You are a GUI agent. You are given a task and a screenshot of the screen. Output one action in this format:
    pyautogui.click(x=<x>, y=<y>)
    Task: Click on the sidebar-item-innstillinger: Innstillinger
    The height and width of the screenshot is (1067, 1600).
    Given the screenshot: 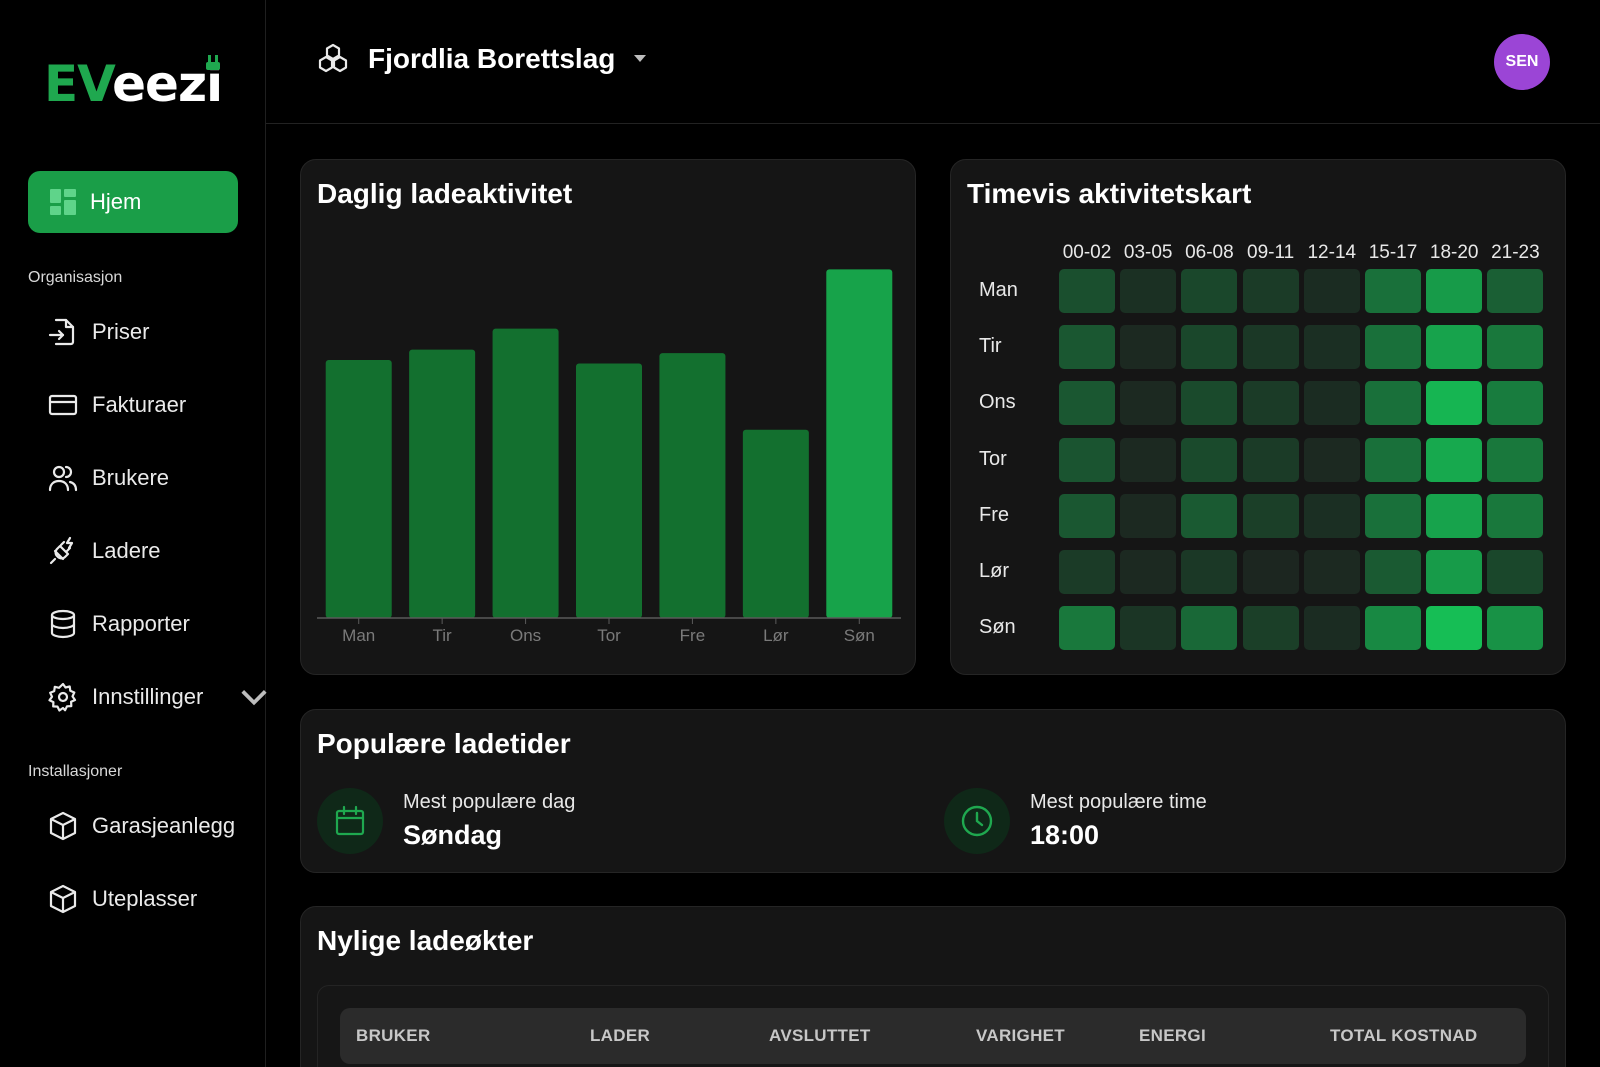 What is the action you would take?
    pyautogui.click(x=158, y=697)
    